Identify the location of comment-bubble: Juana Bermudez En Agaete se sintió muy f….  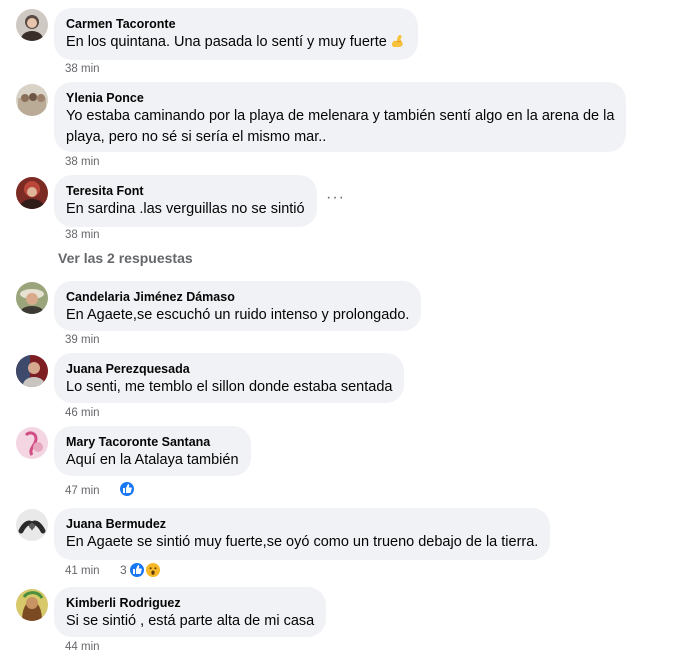
(302, 534).